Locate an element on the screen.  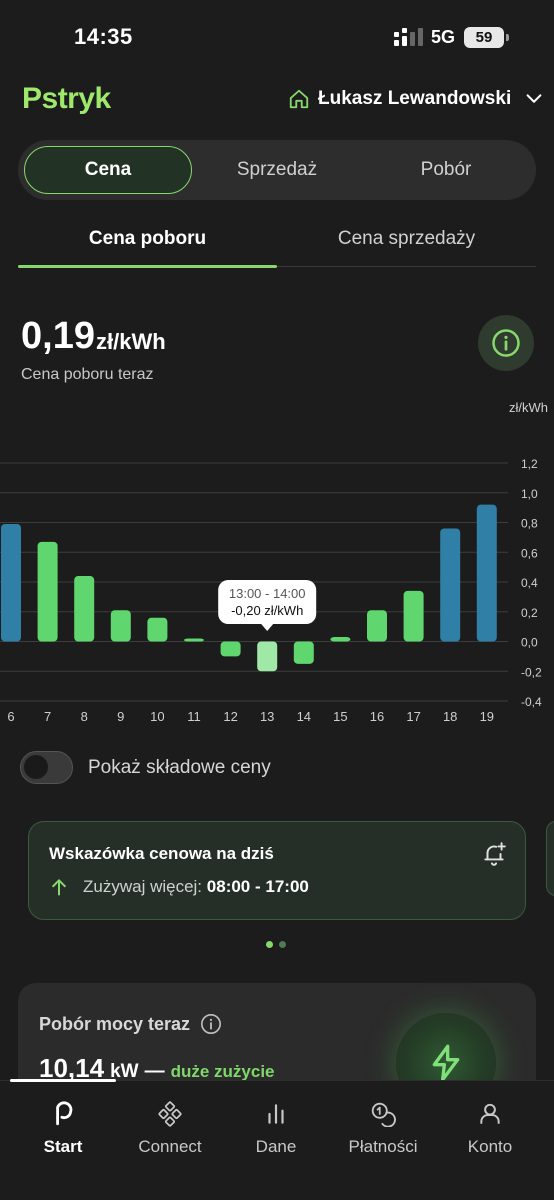
chart-x-tick-label: 12 is located at coordinates (230, 716).